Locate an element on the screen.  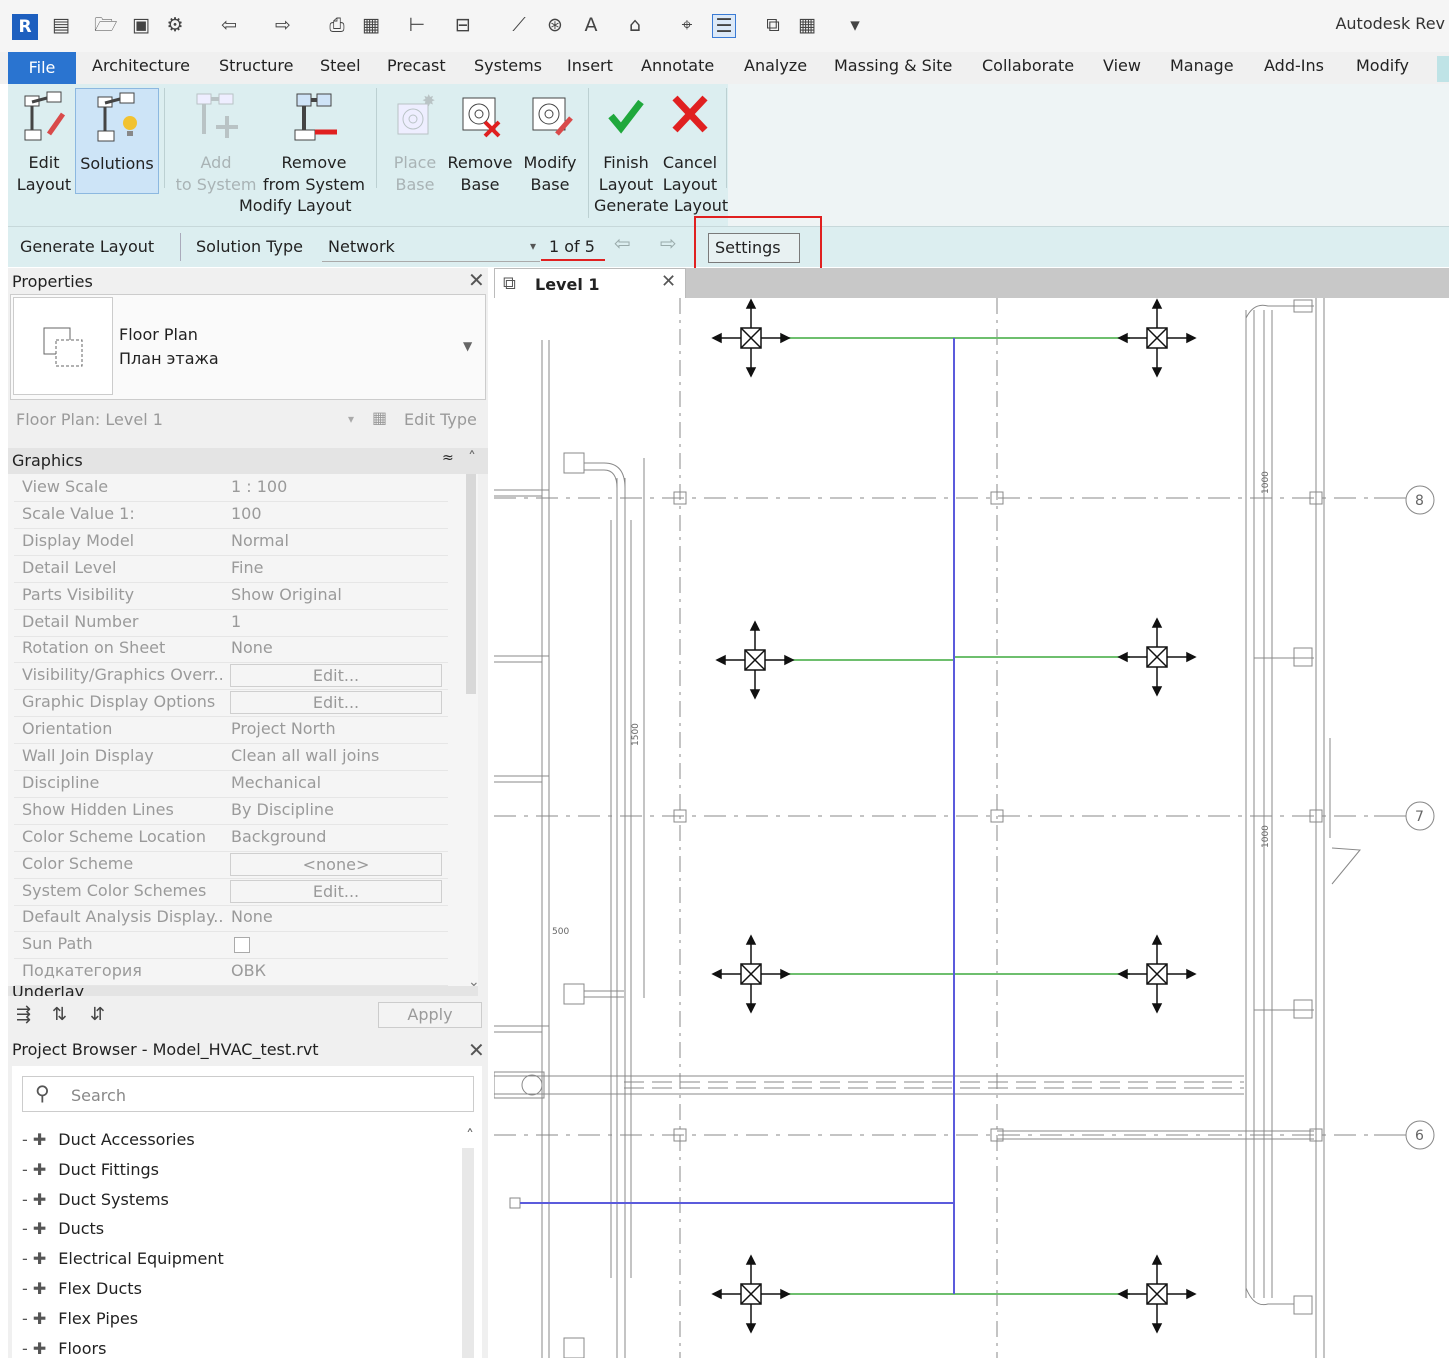
properties-help-icon: ⇶ is located at coordinates (23, 1014).